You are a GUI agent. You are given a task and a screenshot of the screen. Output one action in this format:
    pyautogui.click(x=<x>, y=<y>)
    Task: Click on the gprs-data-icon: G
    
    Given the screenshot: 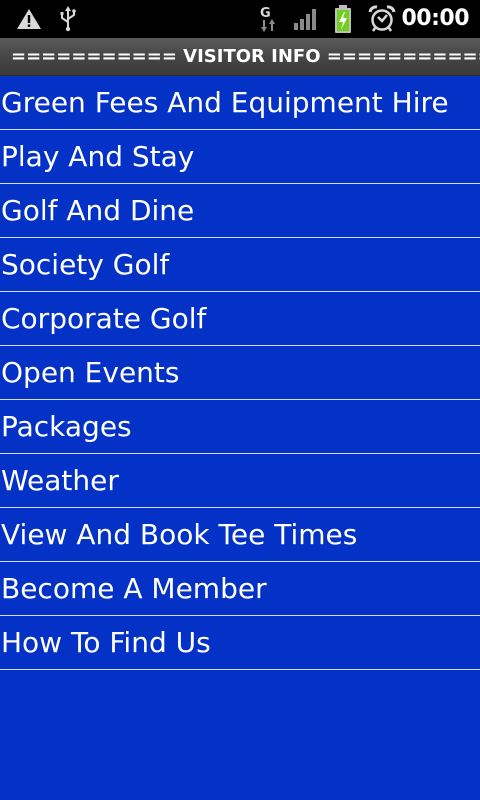 What is the action you would take?
    pyautogui.click(x=270, y=19)
    